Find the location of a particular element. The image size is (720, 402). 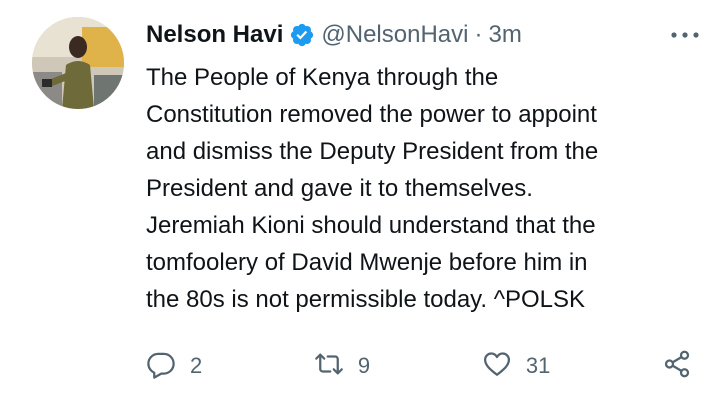

tweet-header: Nelson Havi @NelsonHavi · 3m is located at coordinates (423, 35).